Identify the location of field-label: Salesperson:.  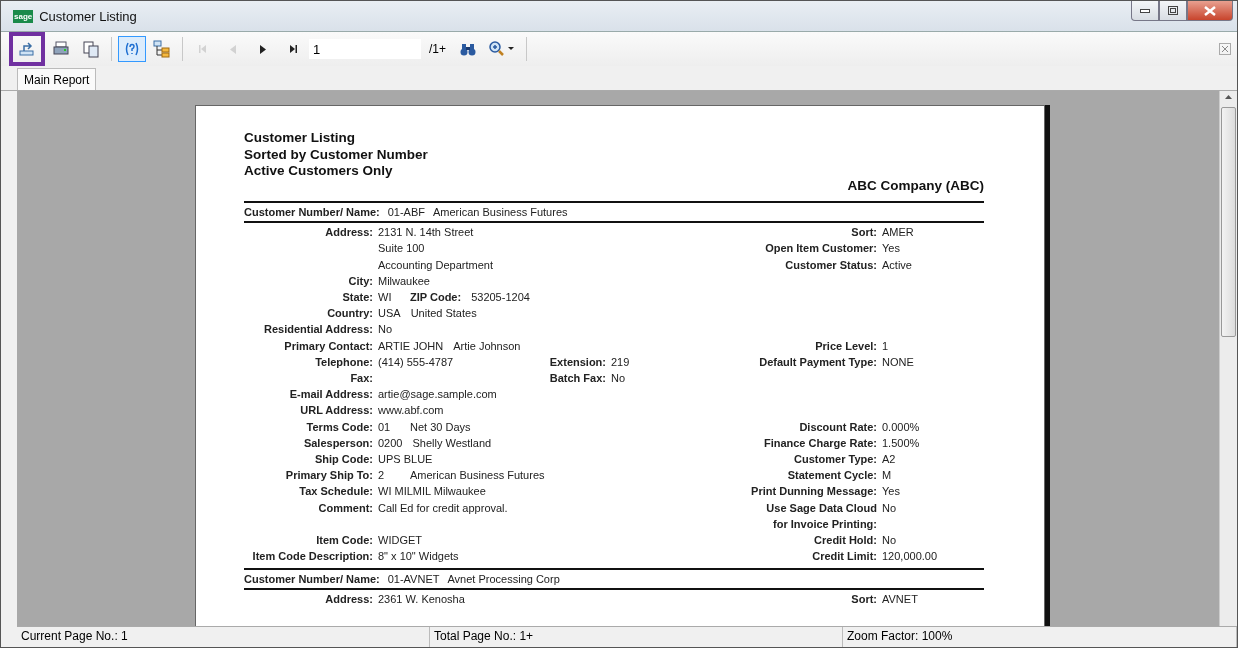
(338, 442).